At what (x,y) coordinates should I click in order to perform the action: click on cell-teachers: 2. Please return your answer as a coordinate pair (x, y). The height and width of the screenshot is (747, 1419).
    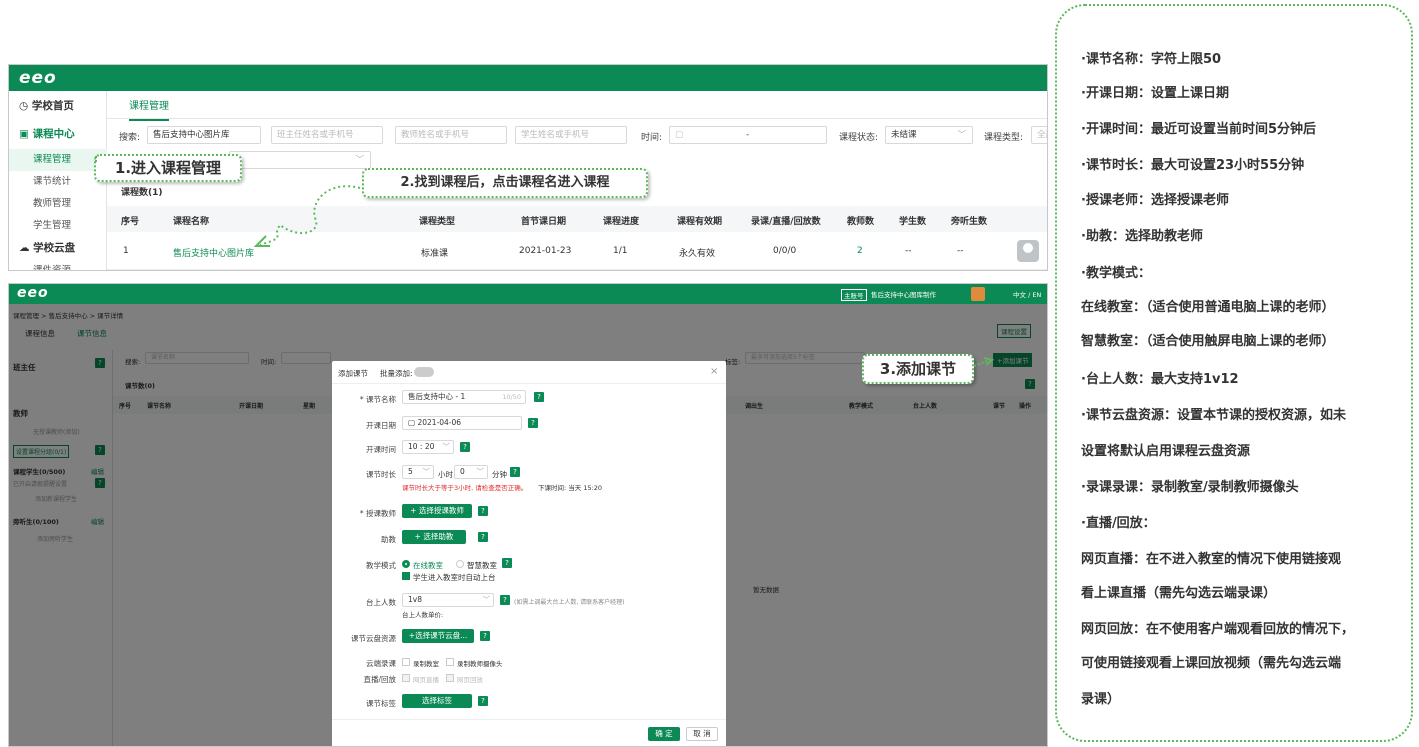
    Looking at the image, I should click on (860, 251).